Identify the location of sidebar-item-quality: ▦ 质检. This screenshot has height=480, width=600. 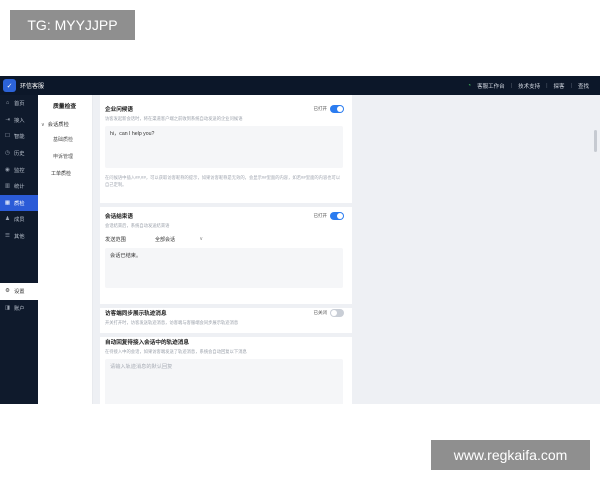
(19, 203).